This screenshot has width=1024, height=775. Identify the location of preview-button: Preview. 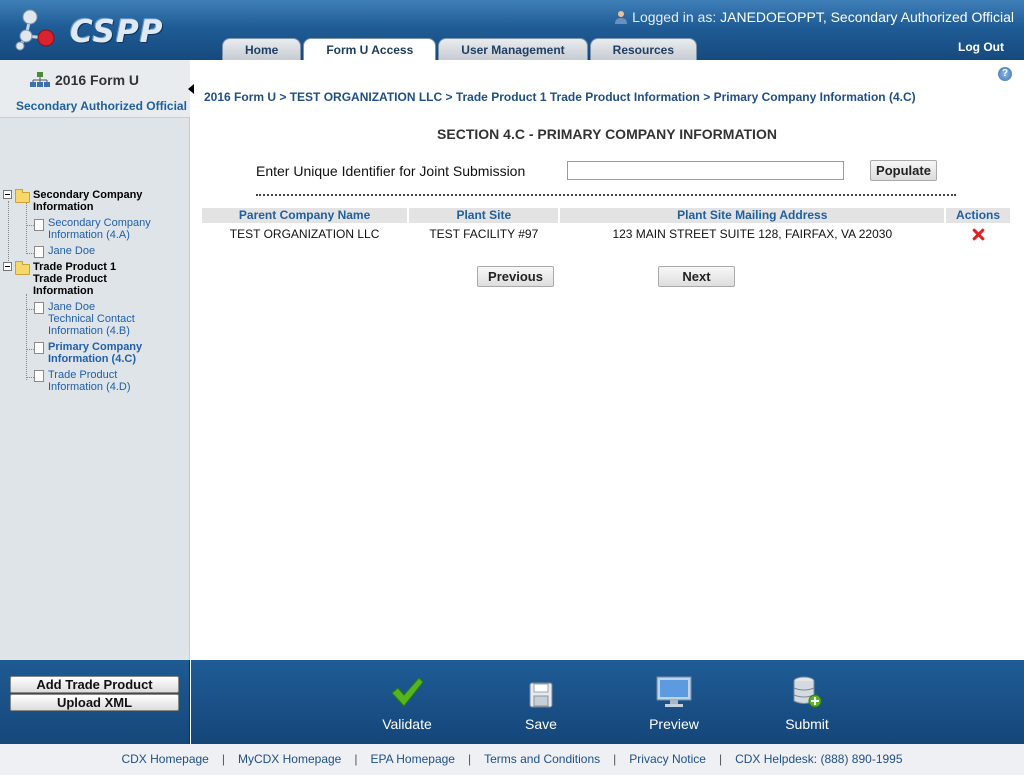
(674, 702).